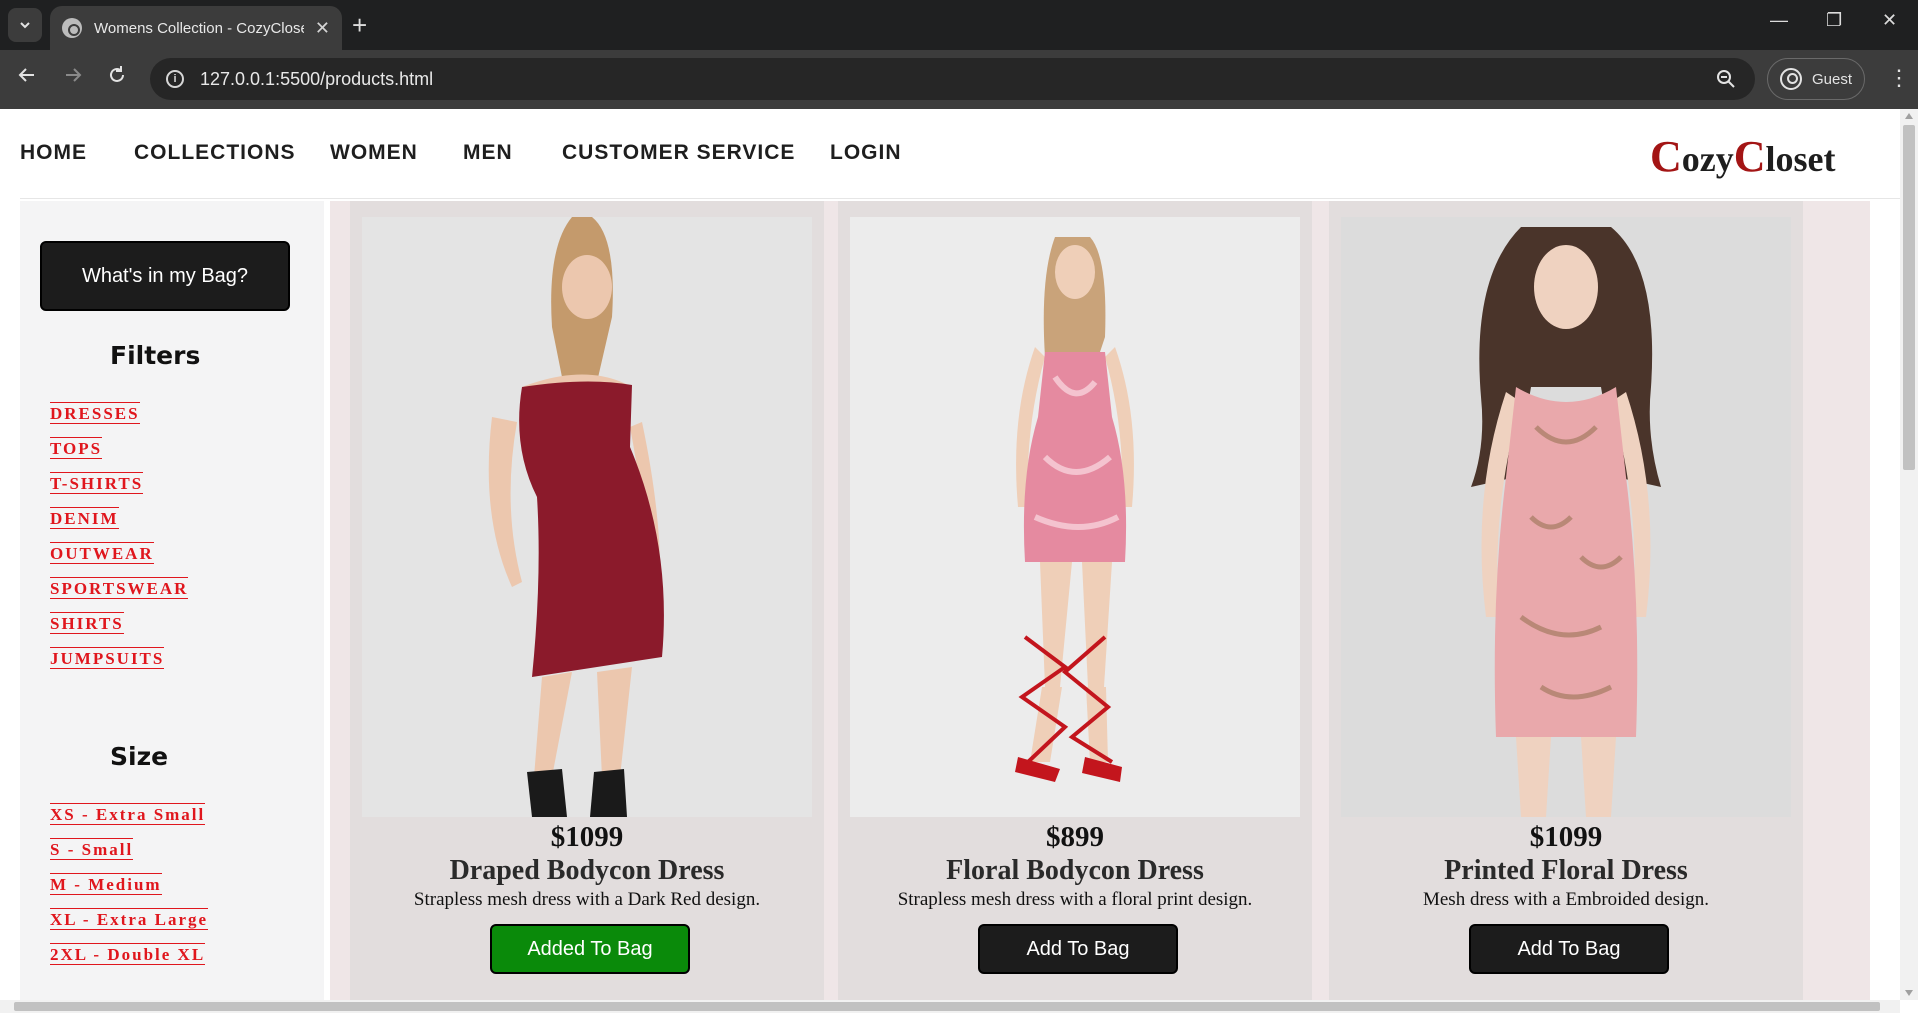 This screenshot has height=1013, width=1918. I want to click on profile-button: Guest, so click(1816, 79).